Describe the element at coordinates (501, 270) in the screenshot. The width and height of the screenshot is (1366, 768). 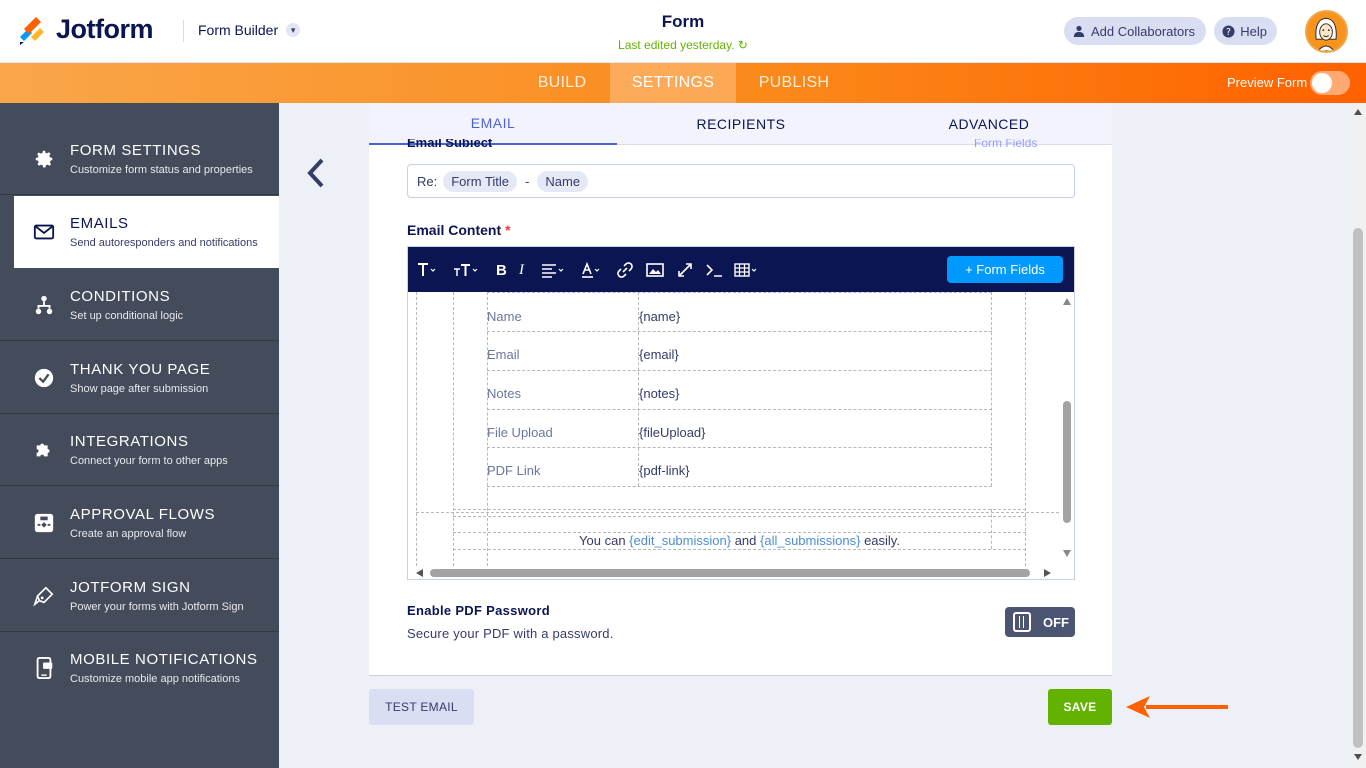
I see `bold-icon: B` at that location.